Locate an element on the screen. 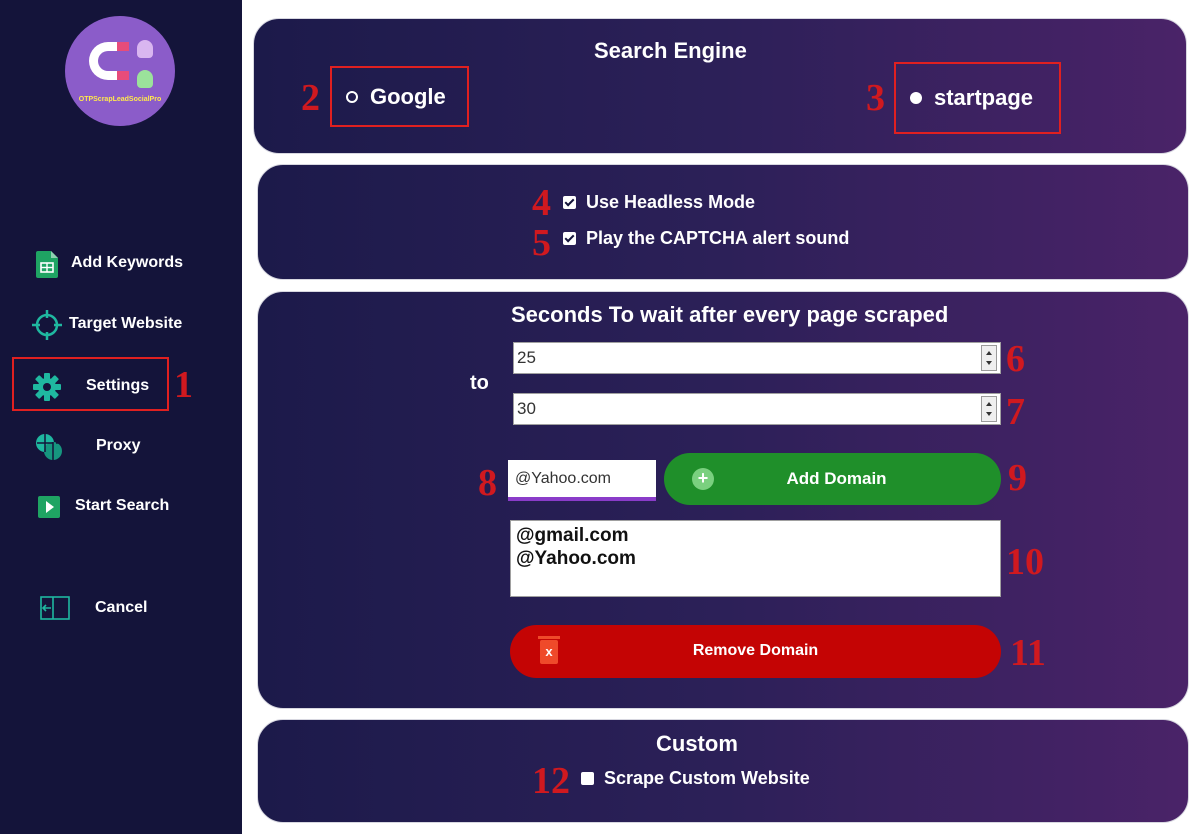 Image resolution: width=1198 pixels, height=834 pixels. scrape-custom-label: Scrape Custom Website is located at coordinates (707, 778).